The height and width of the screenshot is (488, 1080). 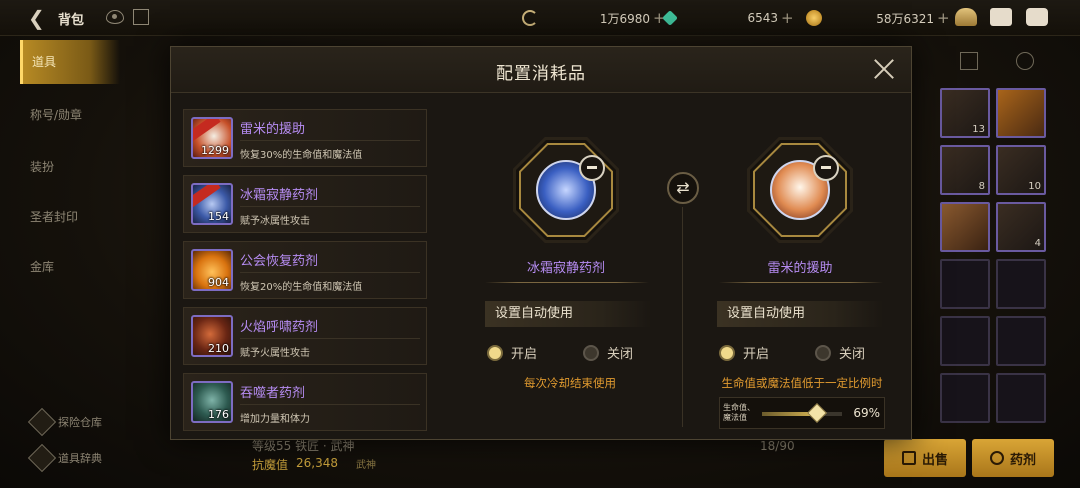 What do you see at coordinates (305, 270) in the screenshot?
I see `list-item: 904 公会恢复药剂 恢复20%的生命值和魔法值` at bounding box center [305, 270].